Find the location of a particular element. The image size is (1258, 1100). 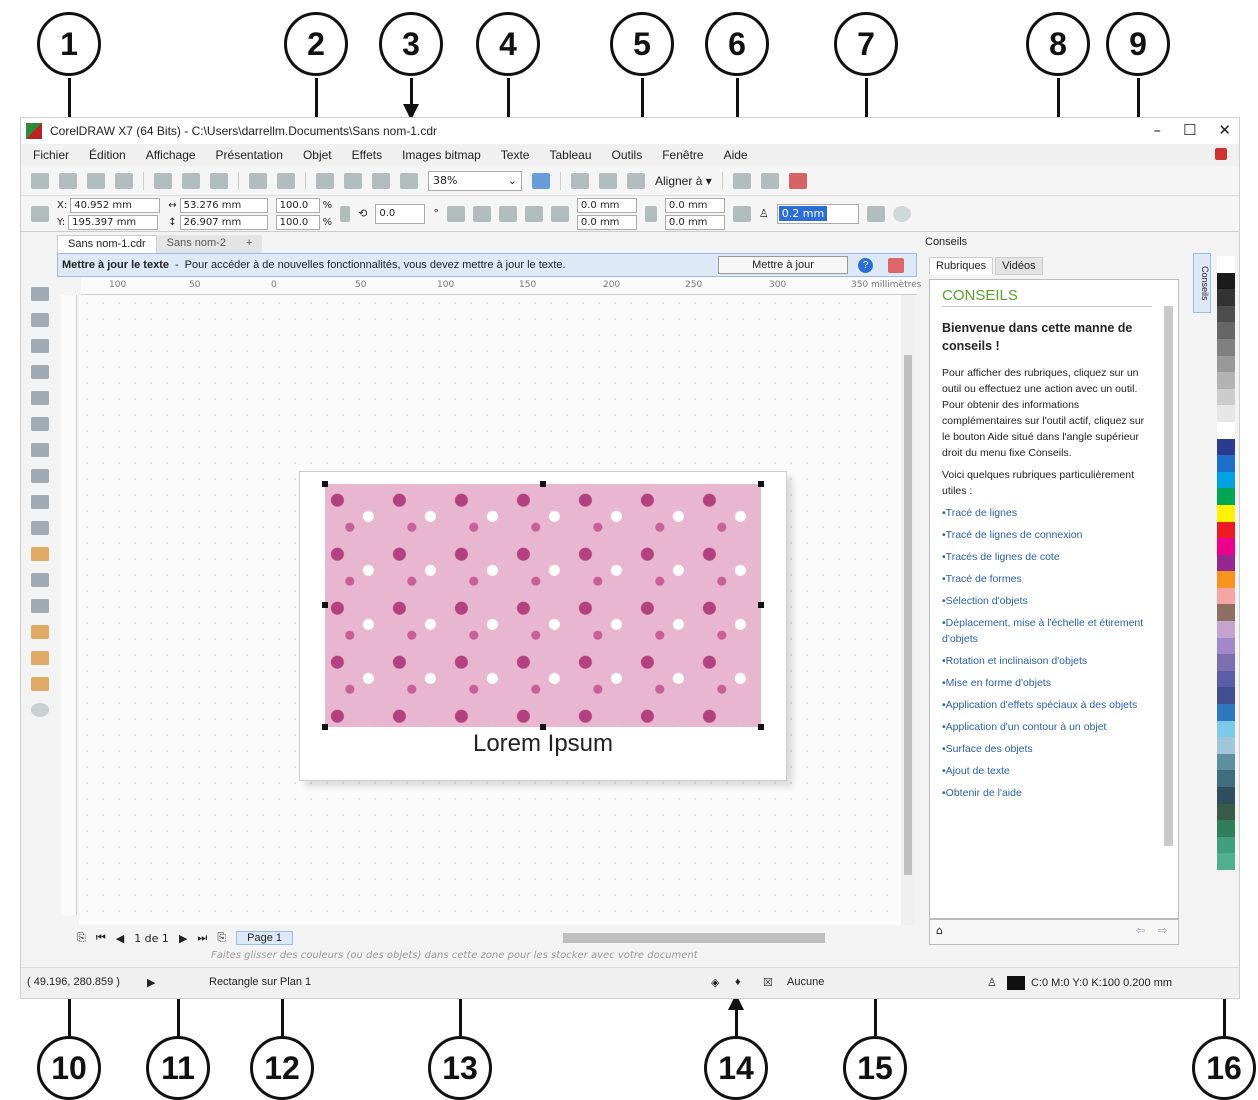

save-icon is located at coordinates (96, 180).